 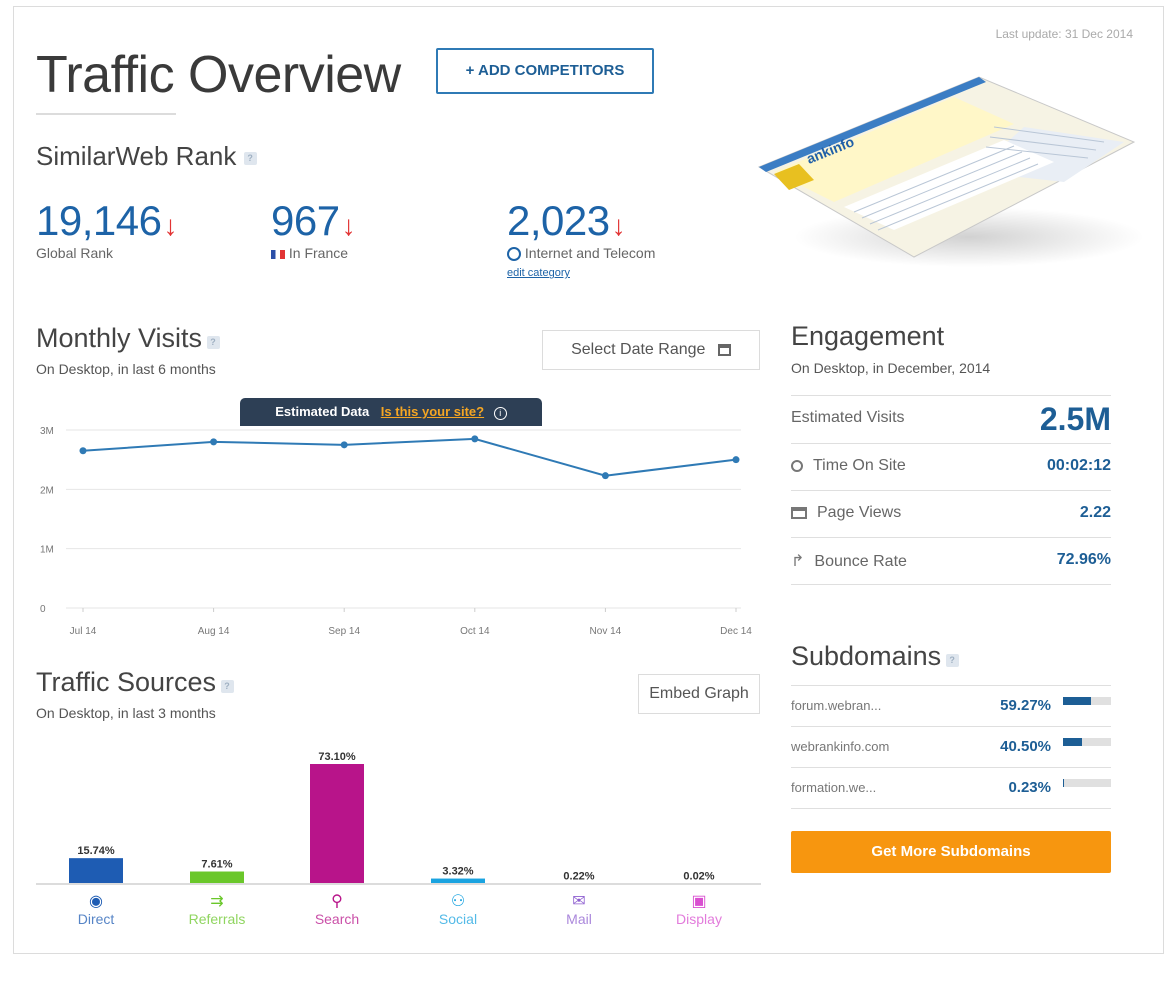 What do you see at coordinates (337, 757) in the screenshot?
I see `bar-value-label: 73.10%` at bounding box center [337, 757].